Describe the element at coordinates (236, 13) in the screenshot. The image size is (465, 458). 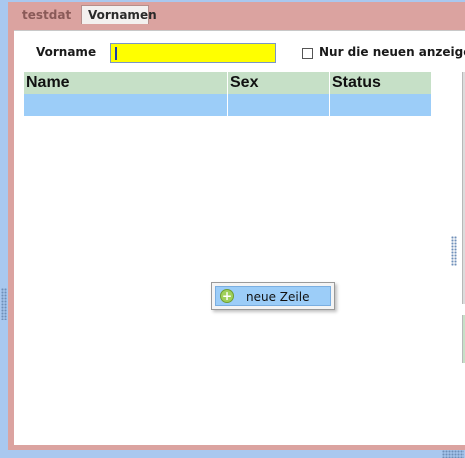
I see `tab-bar: testdat Vornamen` at that location.